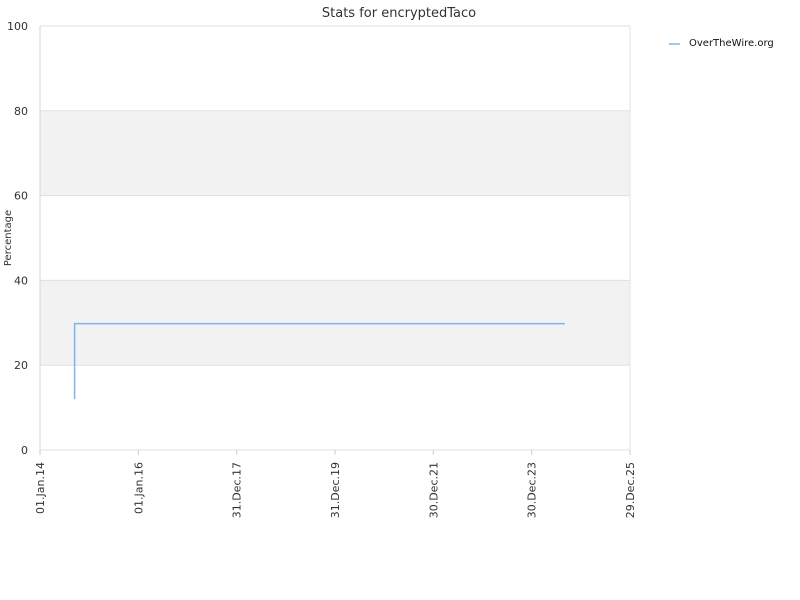 Image resolution: width=800 pixels, height=600 pixels. Describe the element at coordinates (433, 490) in the screenshot. I see `x-tick-label: 30.Dec.21` at that location.